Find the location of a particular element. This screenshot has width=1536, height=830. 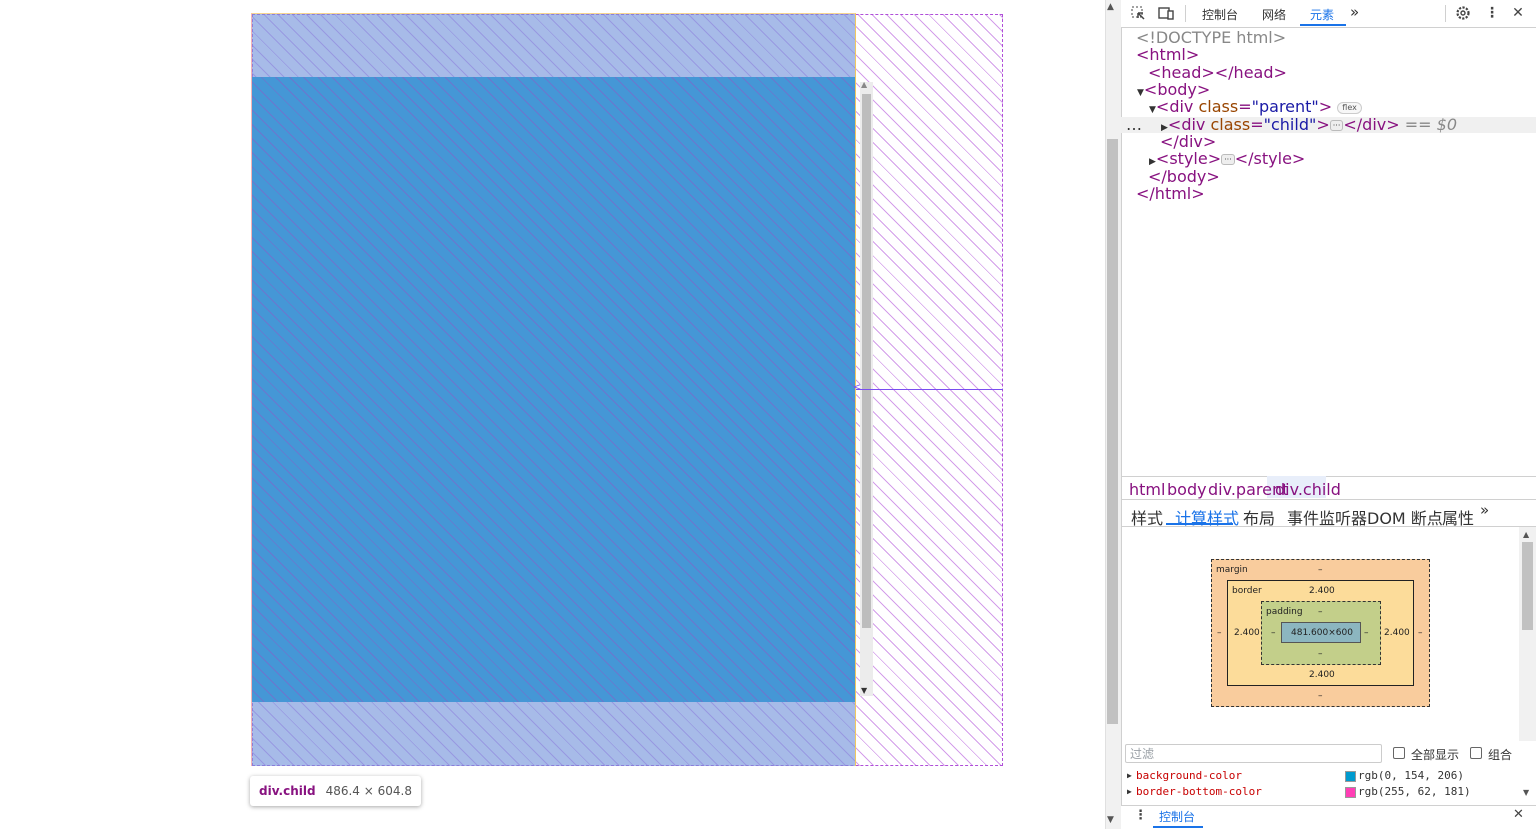

flex-badge: flex is located at coordinates (1349, 107).